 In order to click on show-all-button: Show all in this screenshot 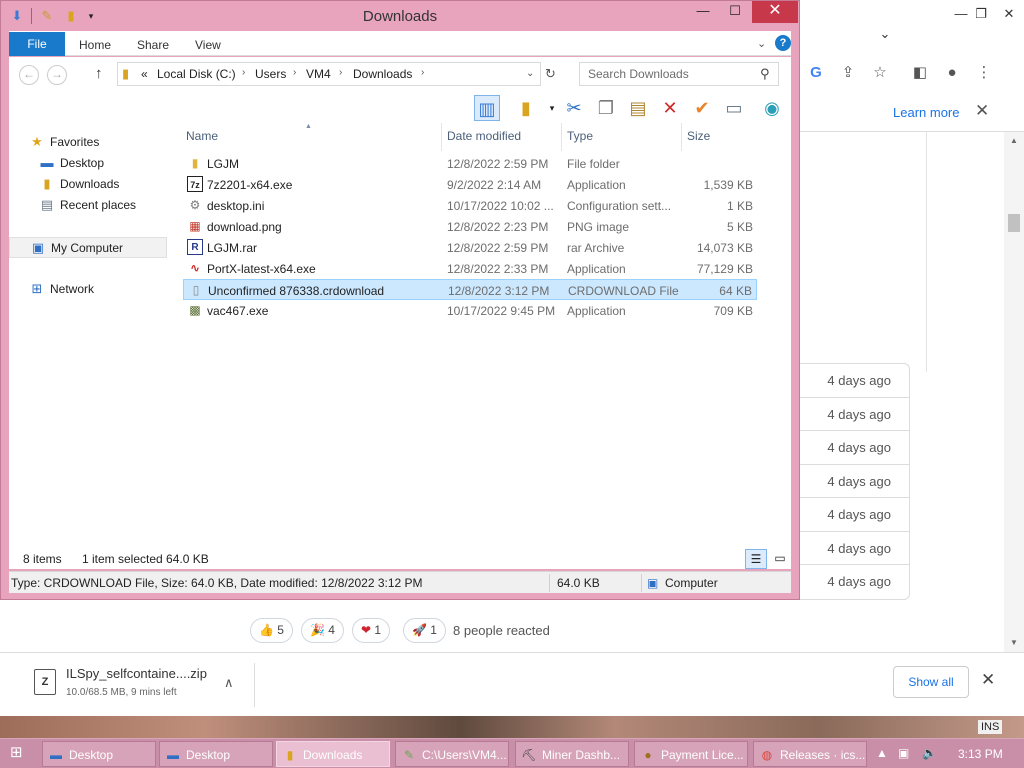, I will do `click(931, 682)`.